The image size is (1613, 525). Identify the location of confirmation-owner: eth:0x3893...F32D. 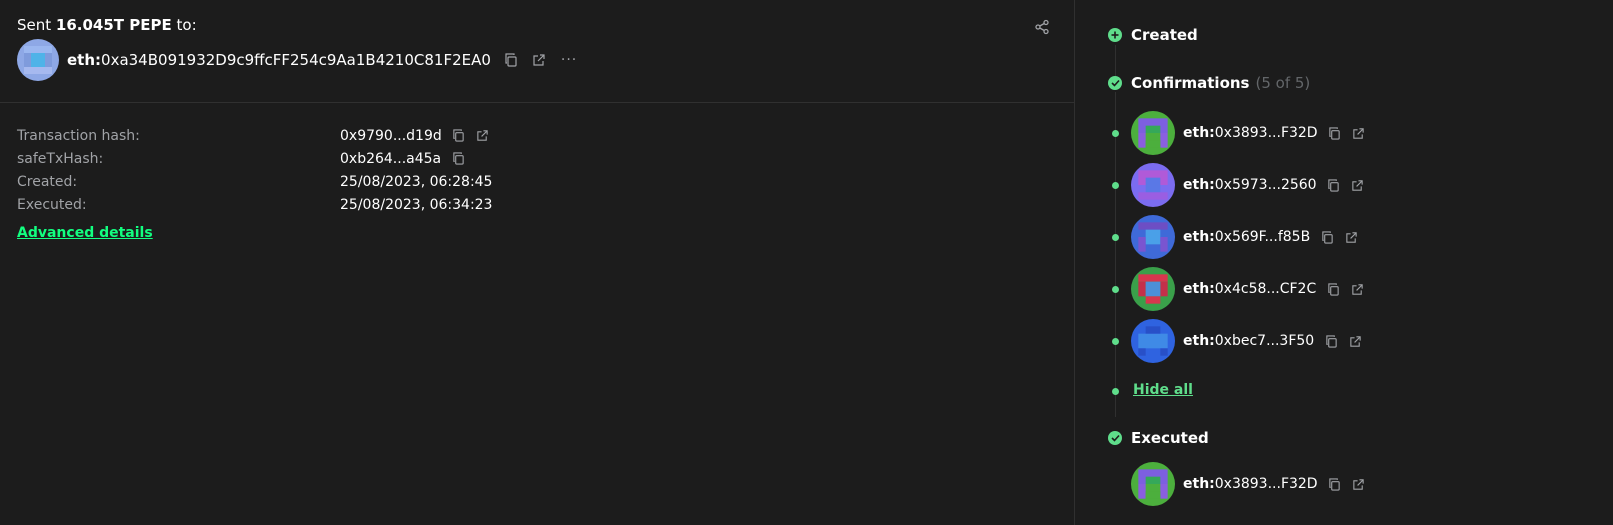
(1248, 133).